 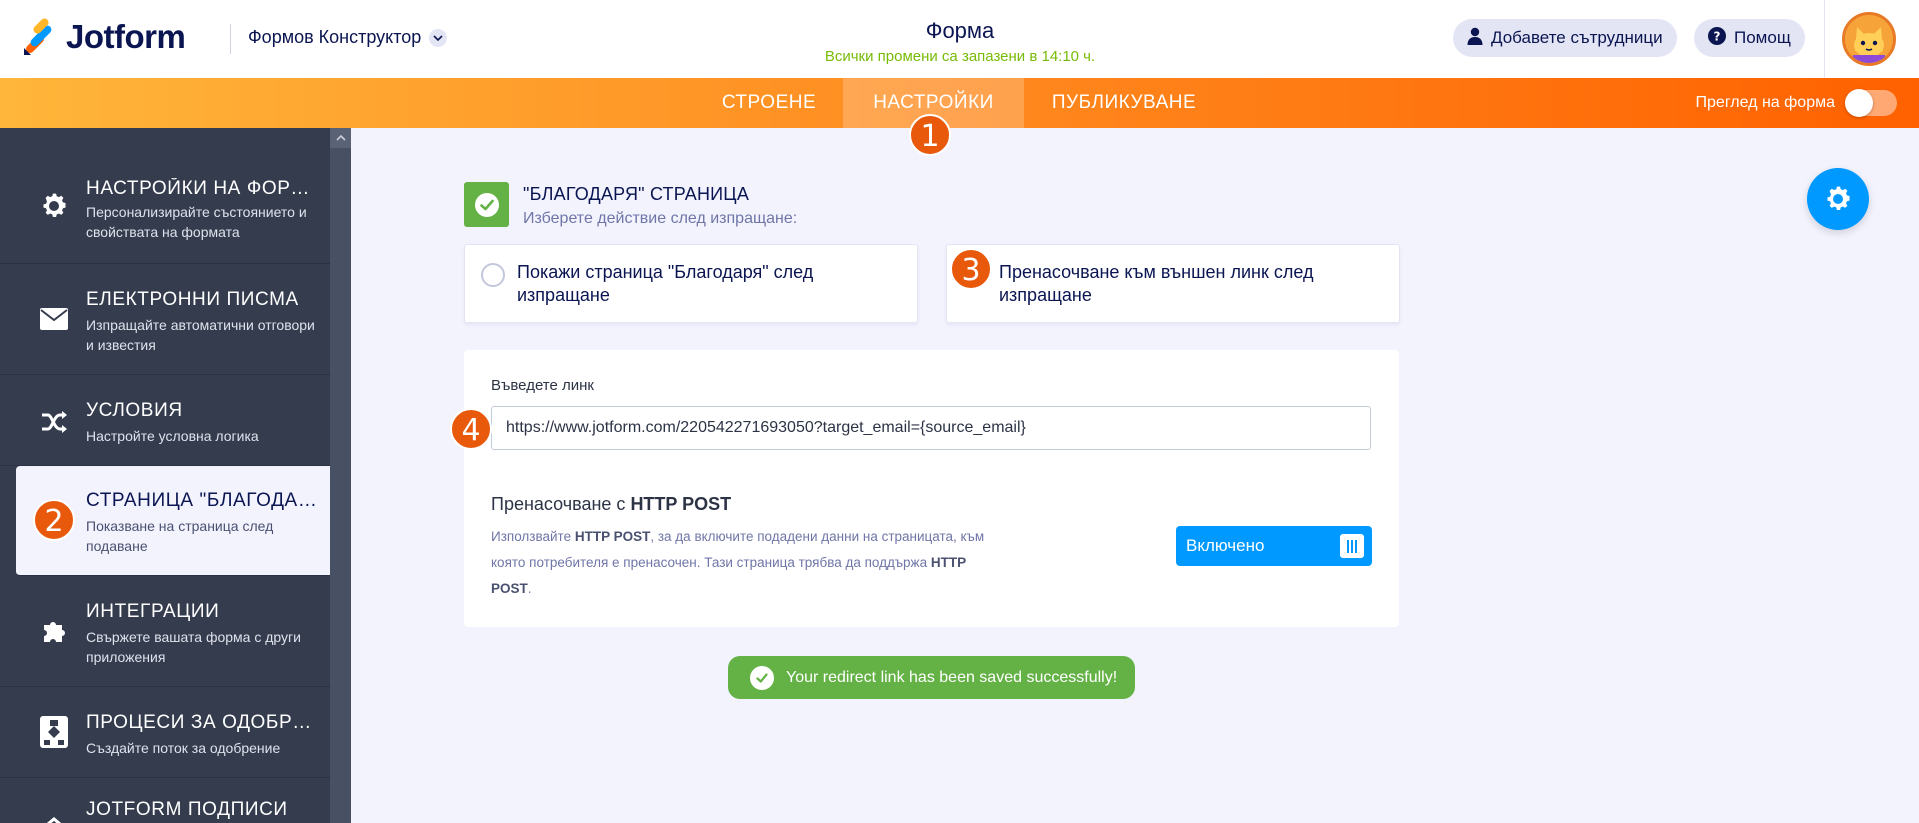 I want to click on sidebar-item-conditions: УСЛОВИЯ Настройте условна логика, so click(x=165, y=421).